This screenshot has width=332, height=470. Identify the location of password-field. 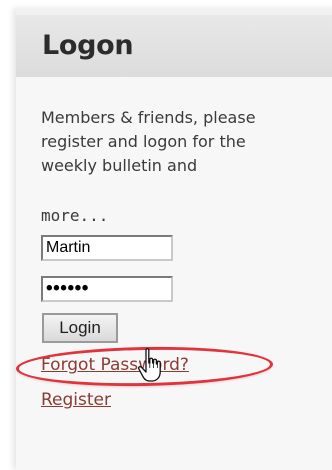
(107, 289).